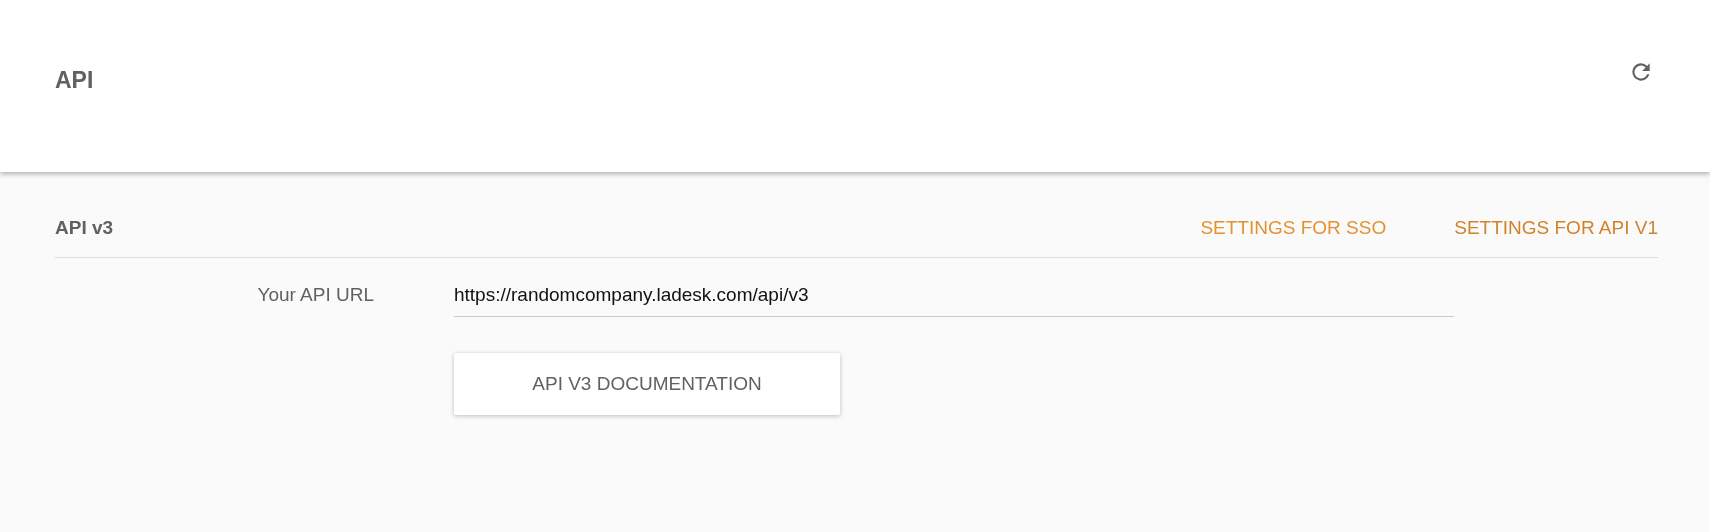 The height and width of the screenshot is (532, 1710). Describe the element at coordinates (647, 384) in the screenshot. I see `documentation-button: API V3 DOCUMENTATION` at that location.